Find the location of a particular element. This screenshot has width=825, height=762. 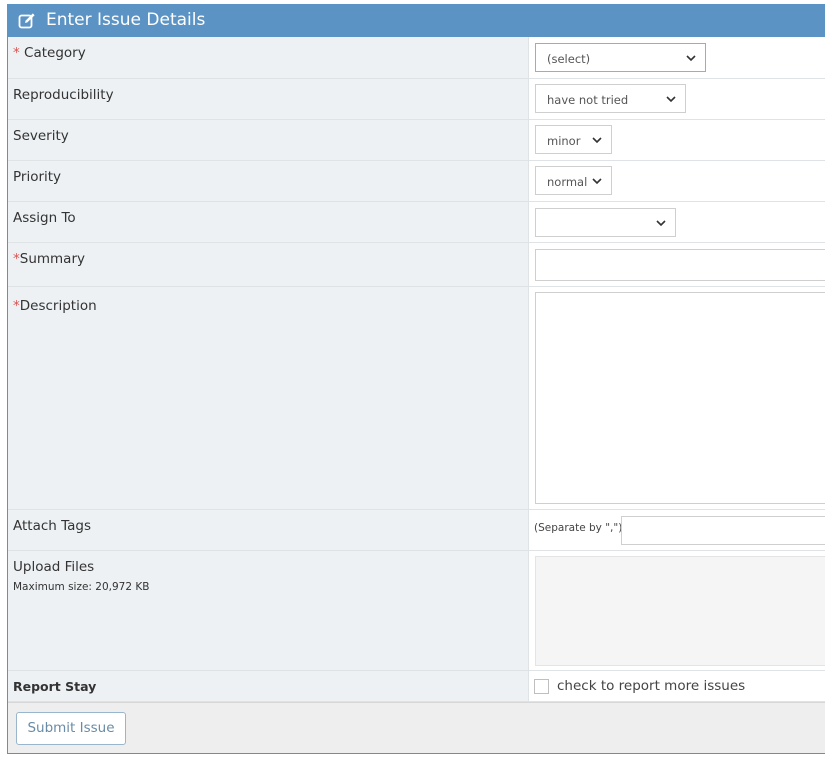

category-label-text: Category is located at coordinates (55, 53).